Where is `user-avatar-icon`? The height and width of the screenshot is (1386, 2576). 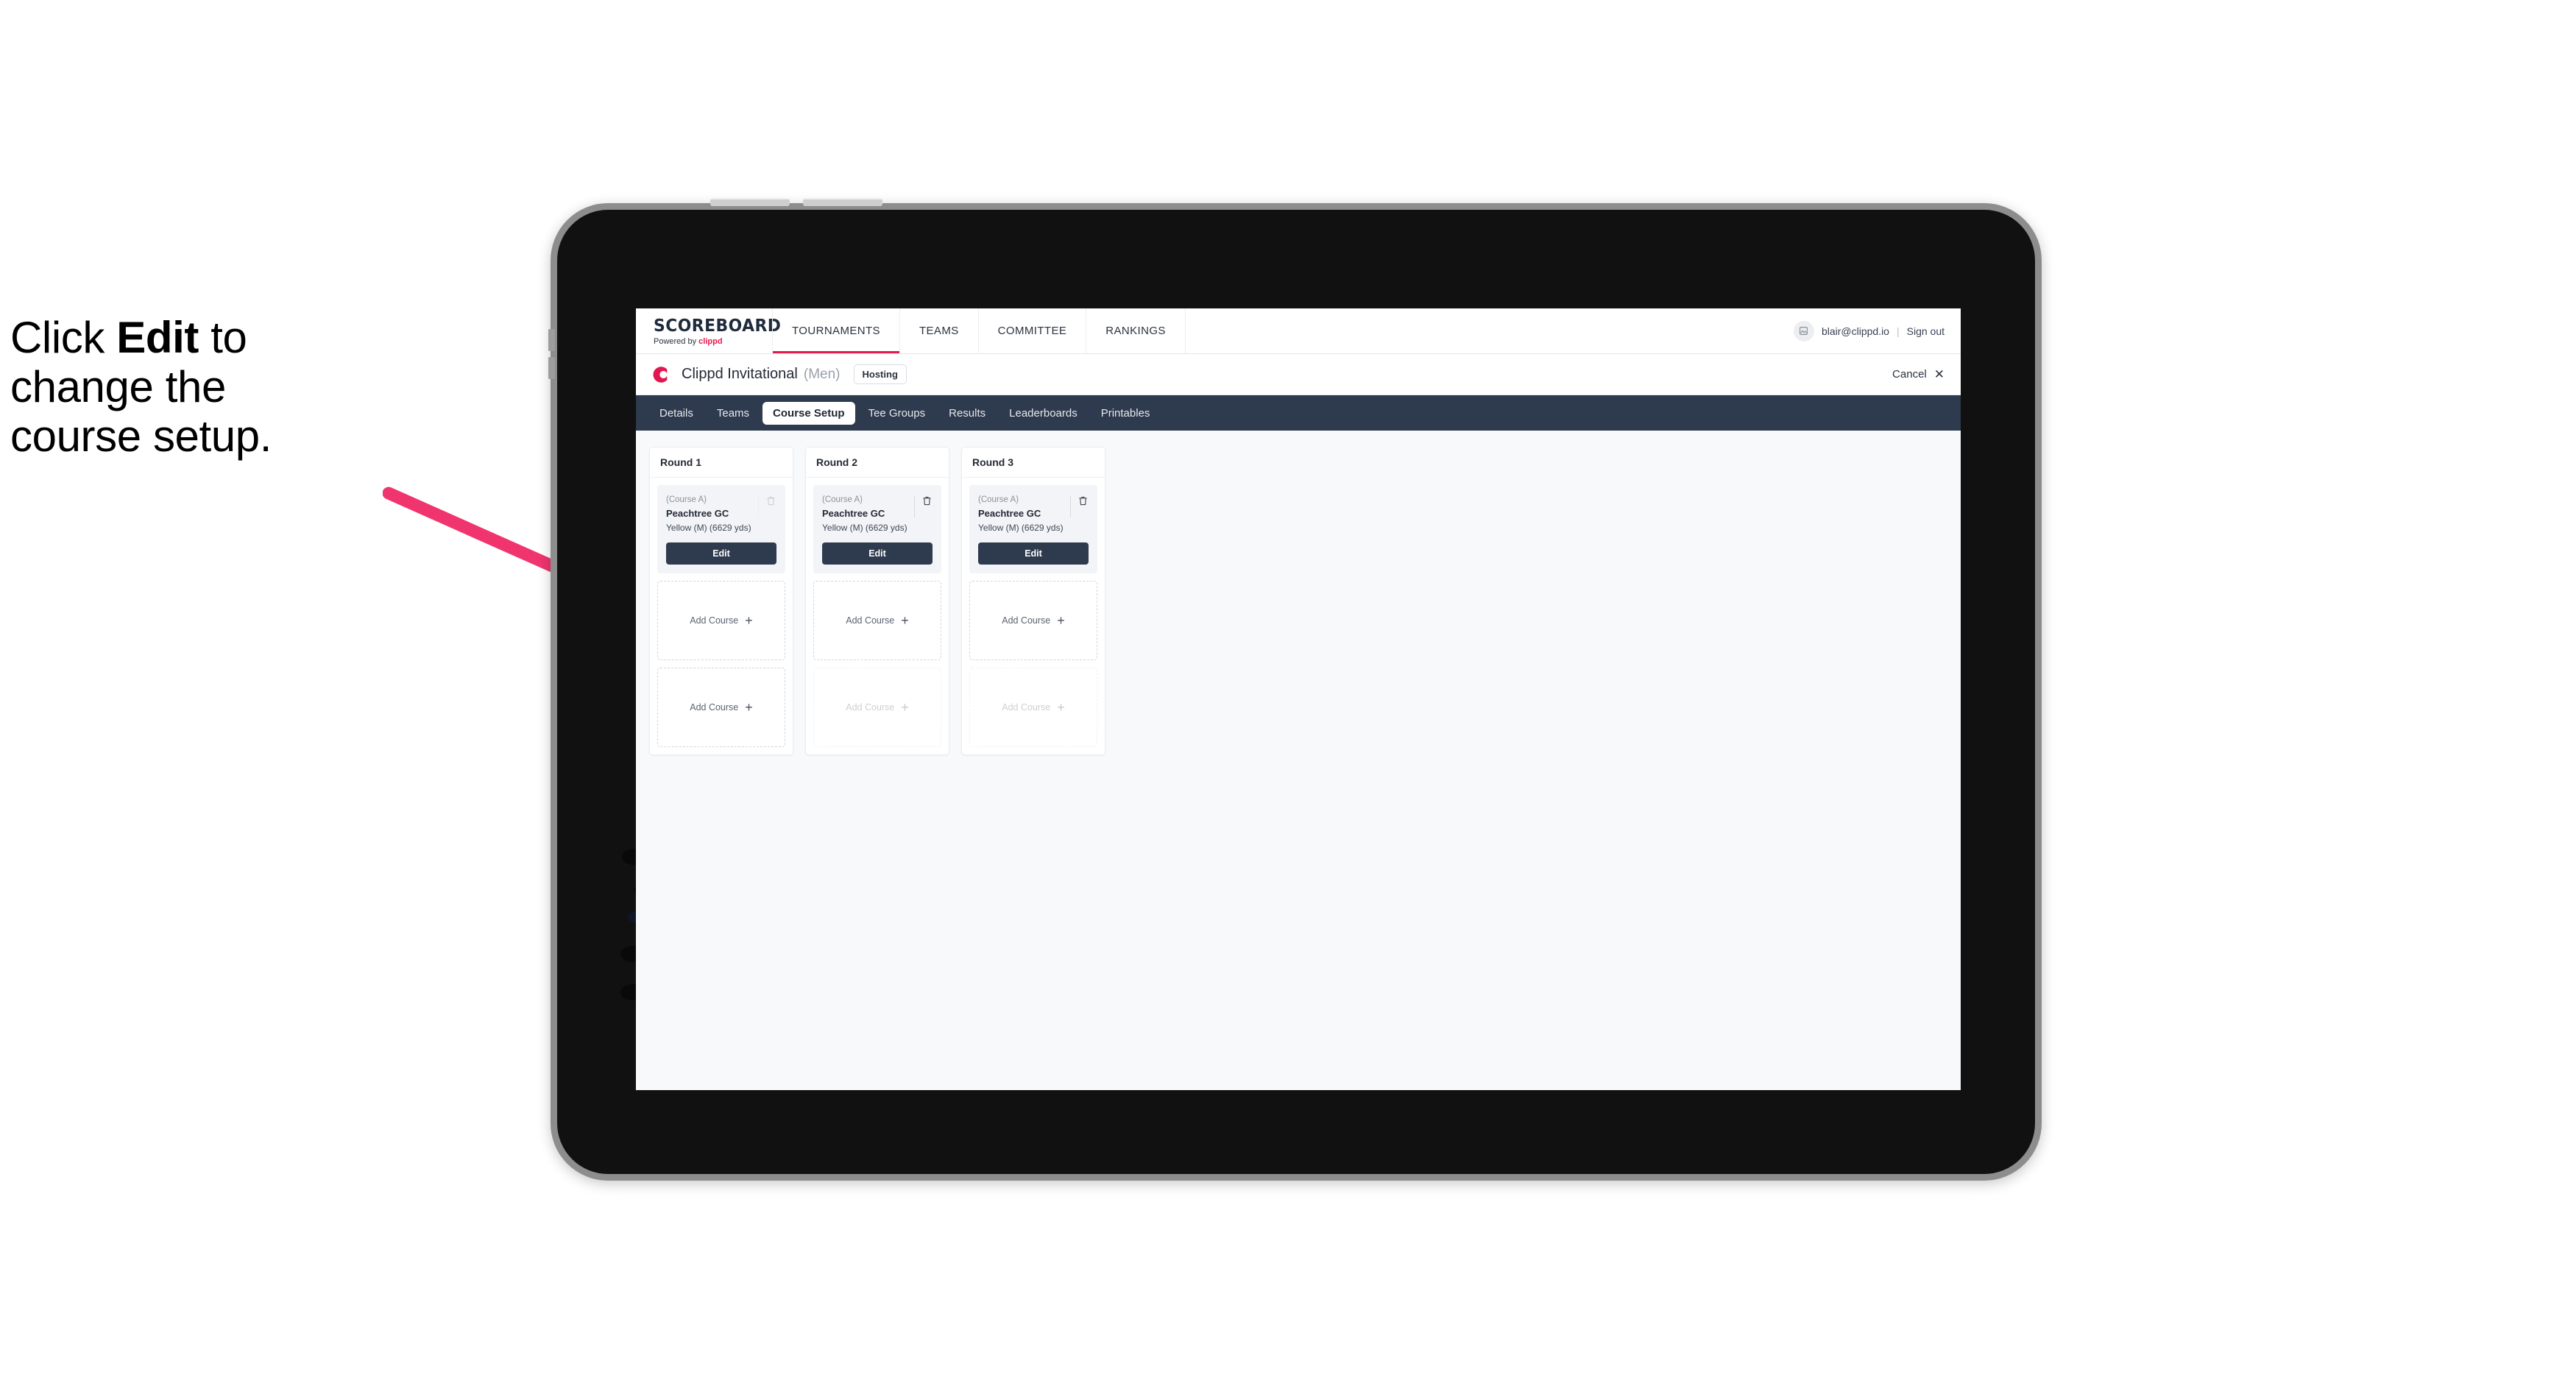
user-avatar-icon is located at coordinates (1804, 331).